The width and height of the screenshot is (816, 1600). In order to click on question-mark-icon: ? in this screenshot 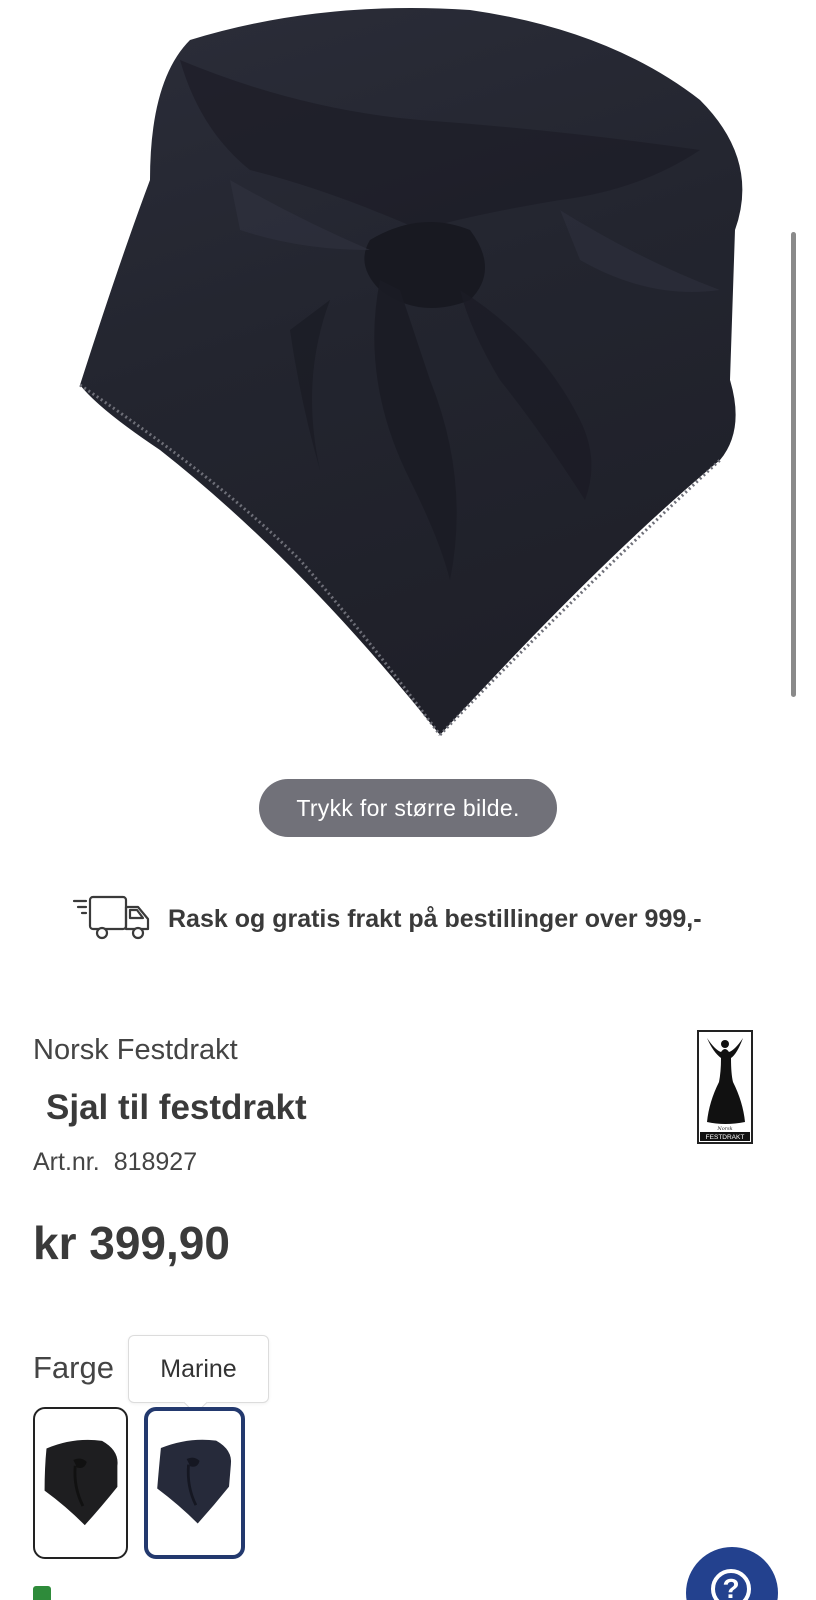, I will do `click(731, 1584)`.